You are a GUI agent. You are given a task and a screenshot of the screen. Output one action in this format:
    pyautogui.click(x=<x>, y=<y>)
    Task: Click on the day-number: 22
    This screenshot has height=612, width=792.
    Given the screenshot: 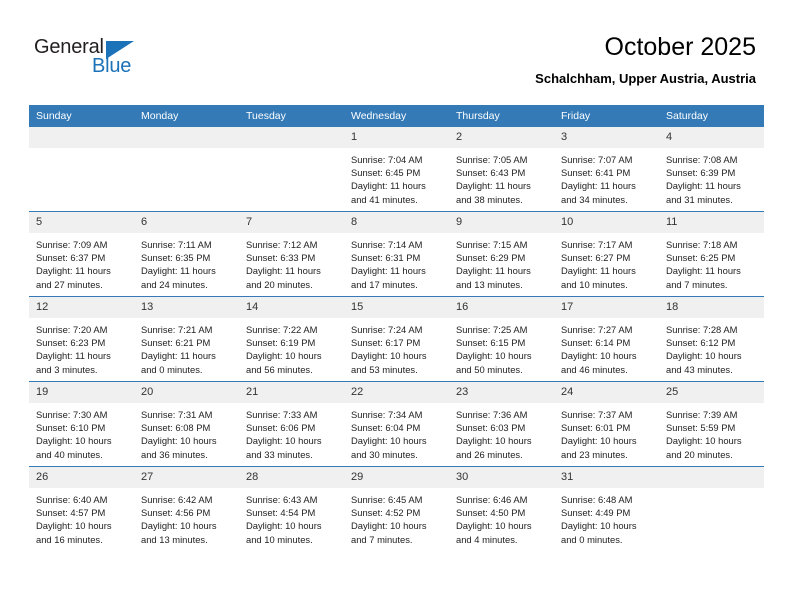 What is the action you would take?
    pyautogui.click(x=396, y=392)
    